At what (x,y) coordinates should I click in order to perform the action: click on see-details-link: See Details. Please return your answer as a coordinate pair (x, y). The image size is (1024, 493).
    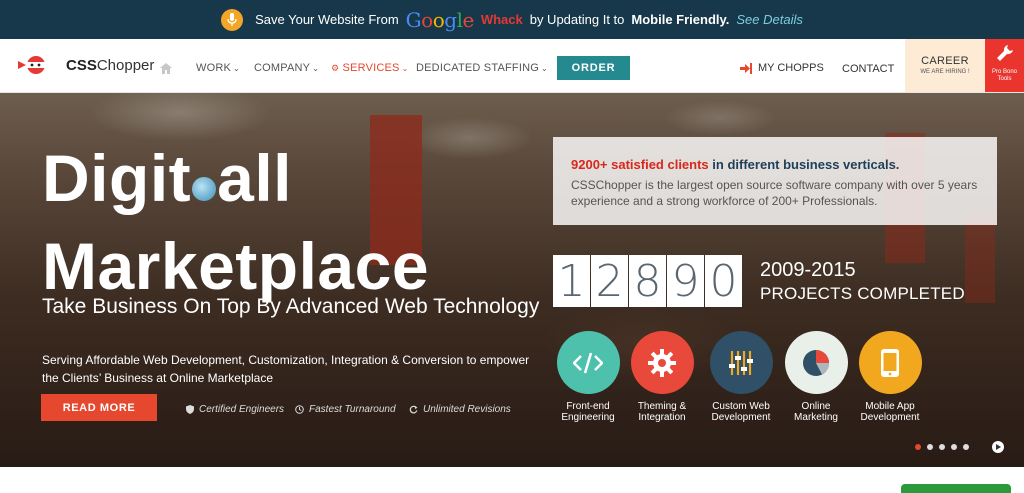
    Looking at the image, I should click on (769, 19).